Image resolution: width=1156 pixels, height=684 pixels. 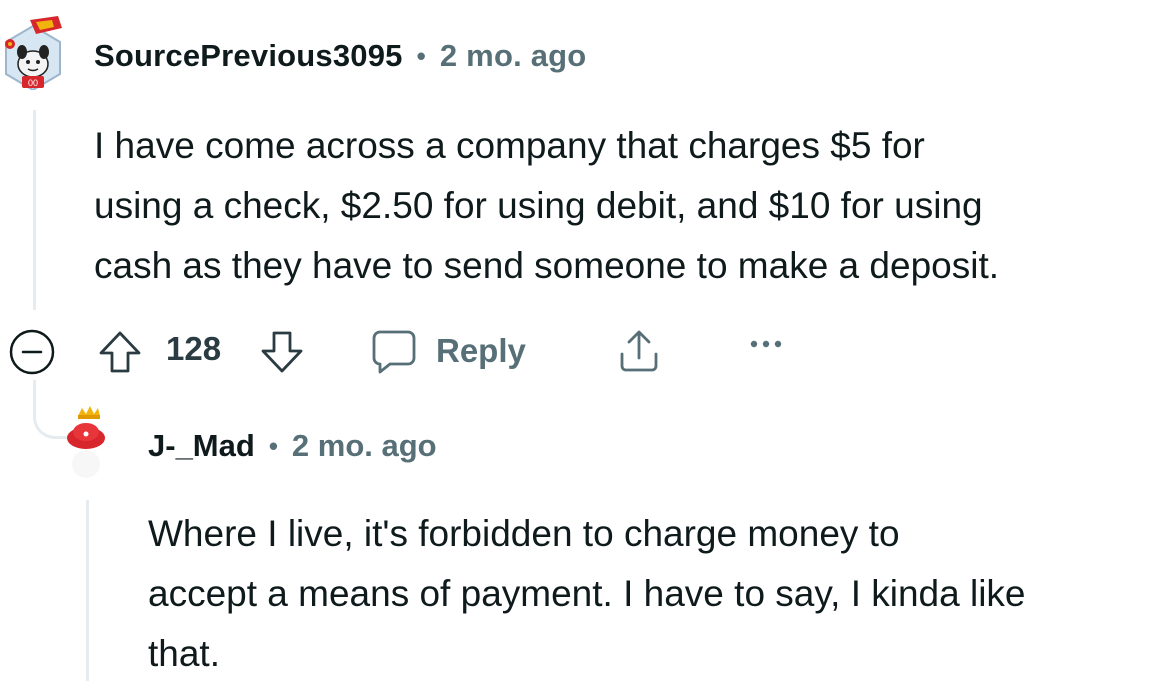 I want to click on user-avatar, so click(x=87, y=443).